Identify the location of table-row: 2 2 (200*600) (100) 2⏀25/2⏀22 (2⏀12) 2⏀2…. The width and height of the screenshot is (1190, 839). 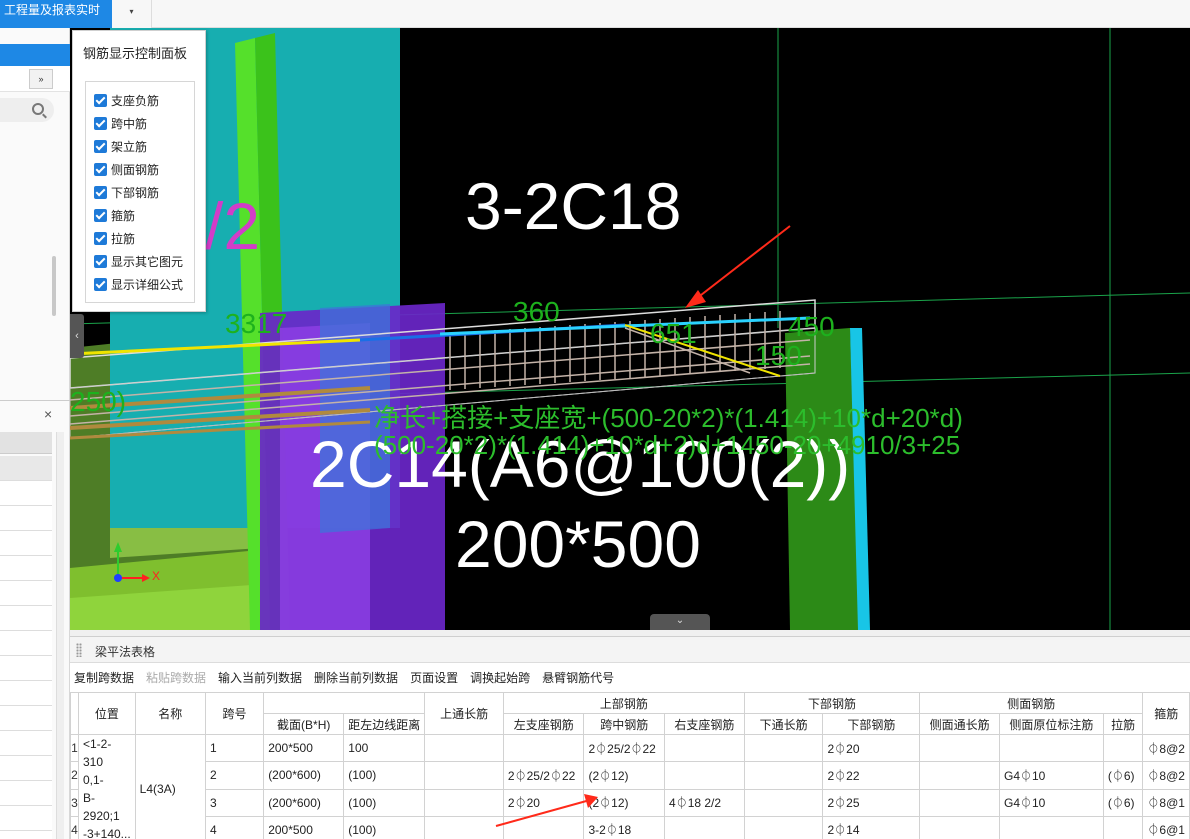
(630, 775).